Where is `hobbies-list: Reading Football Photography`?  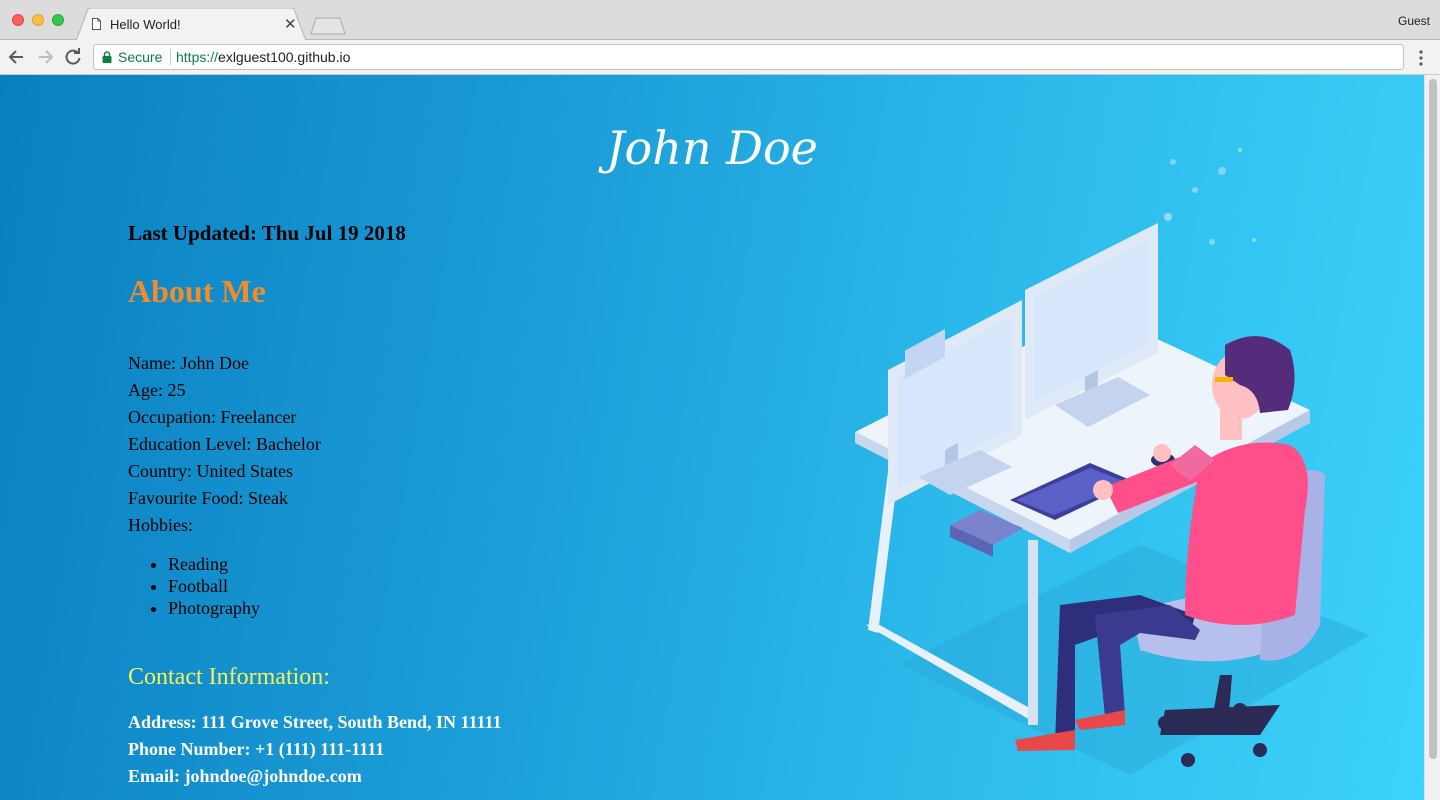 hobbies-list: Reading Football Photography is located at coordinates (194, 586).